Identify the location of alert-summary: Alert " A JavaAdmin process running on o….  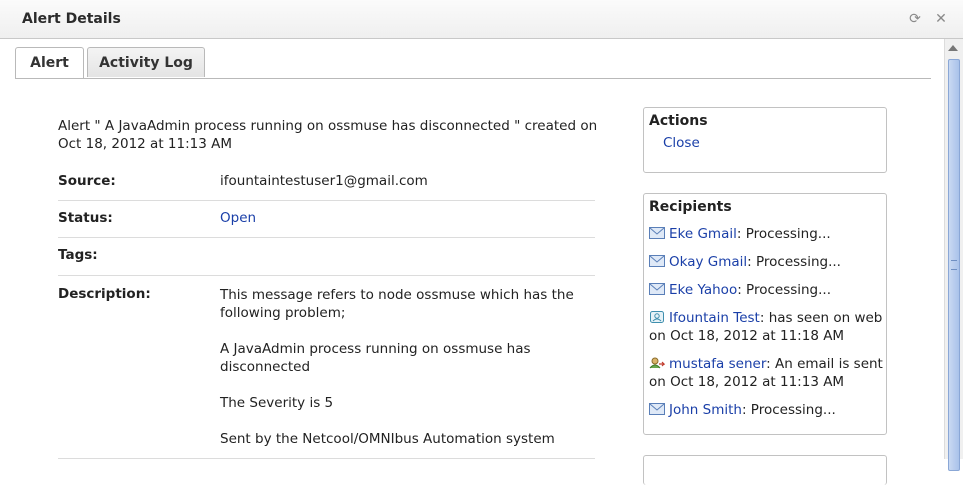
(328, 135).